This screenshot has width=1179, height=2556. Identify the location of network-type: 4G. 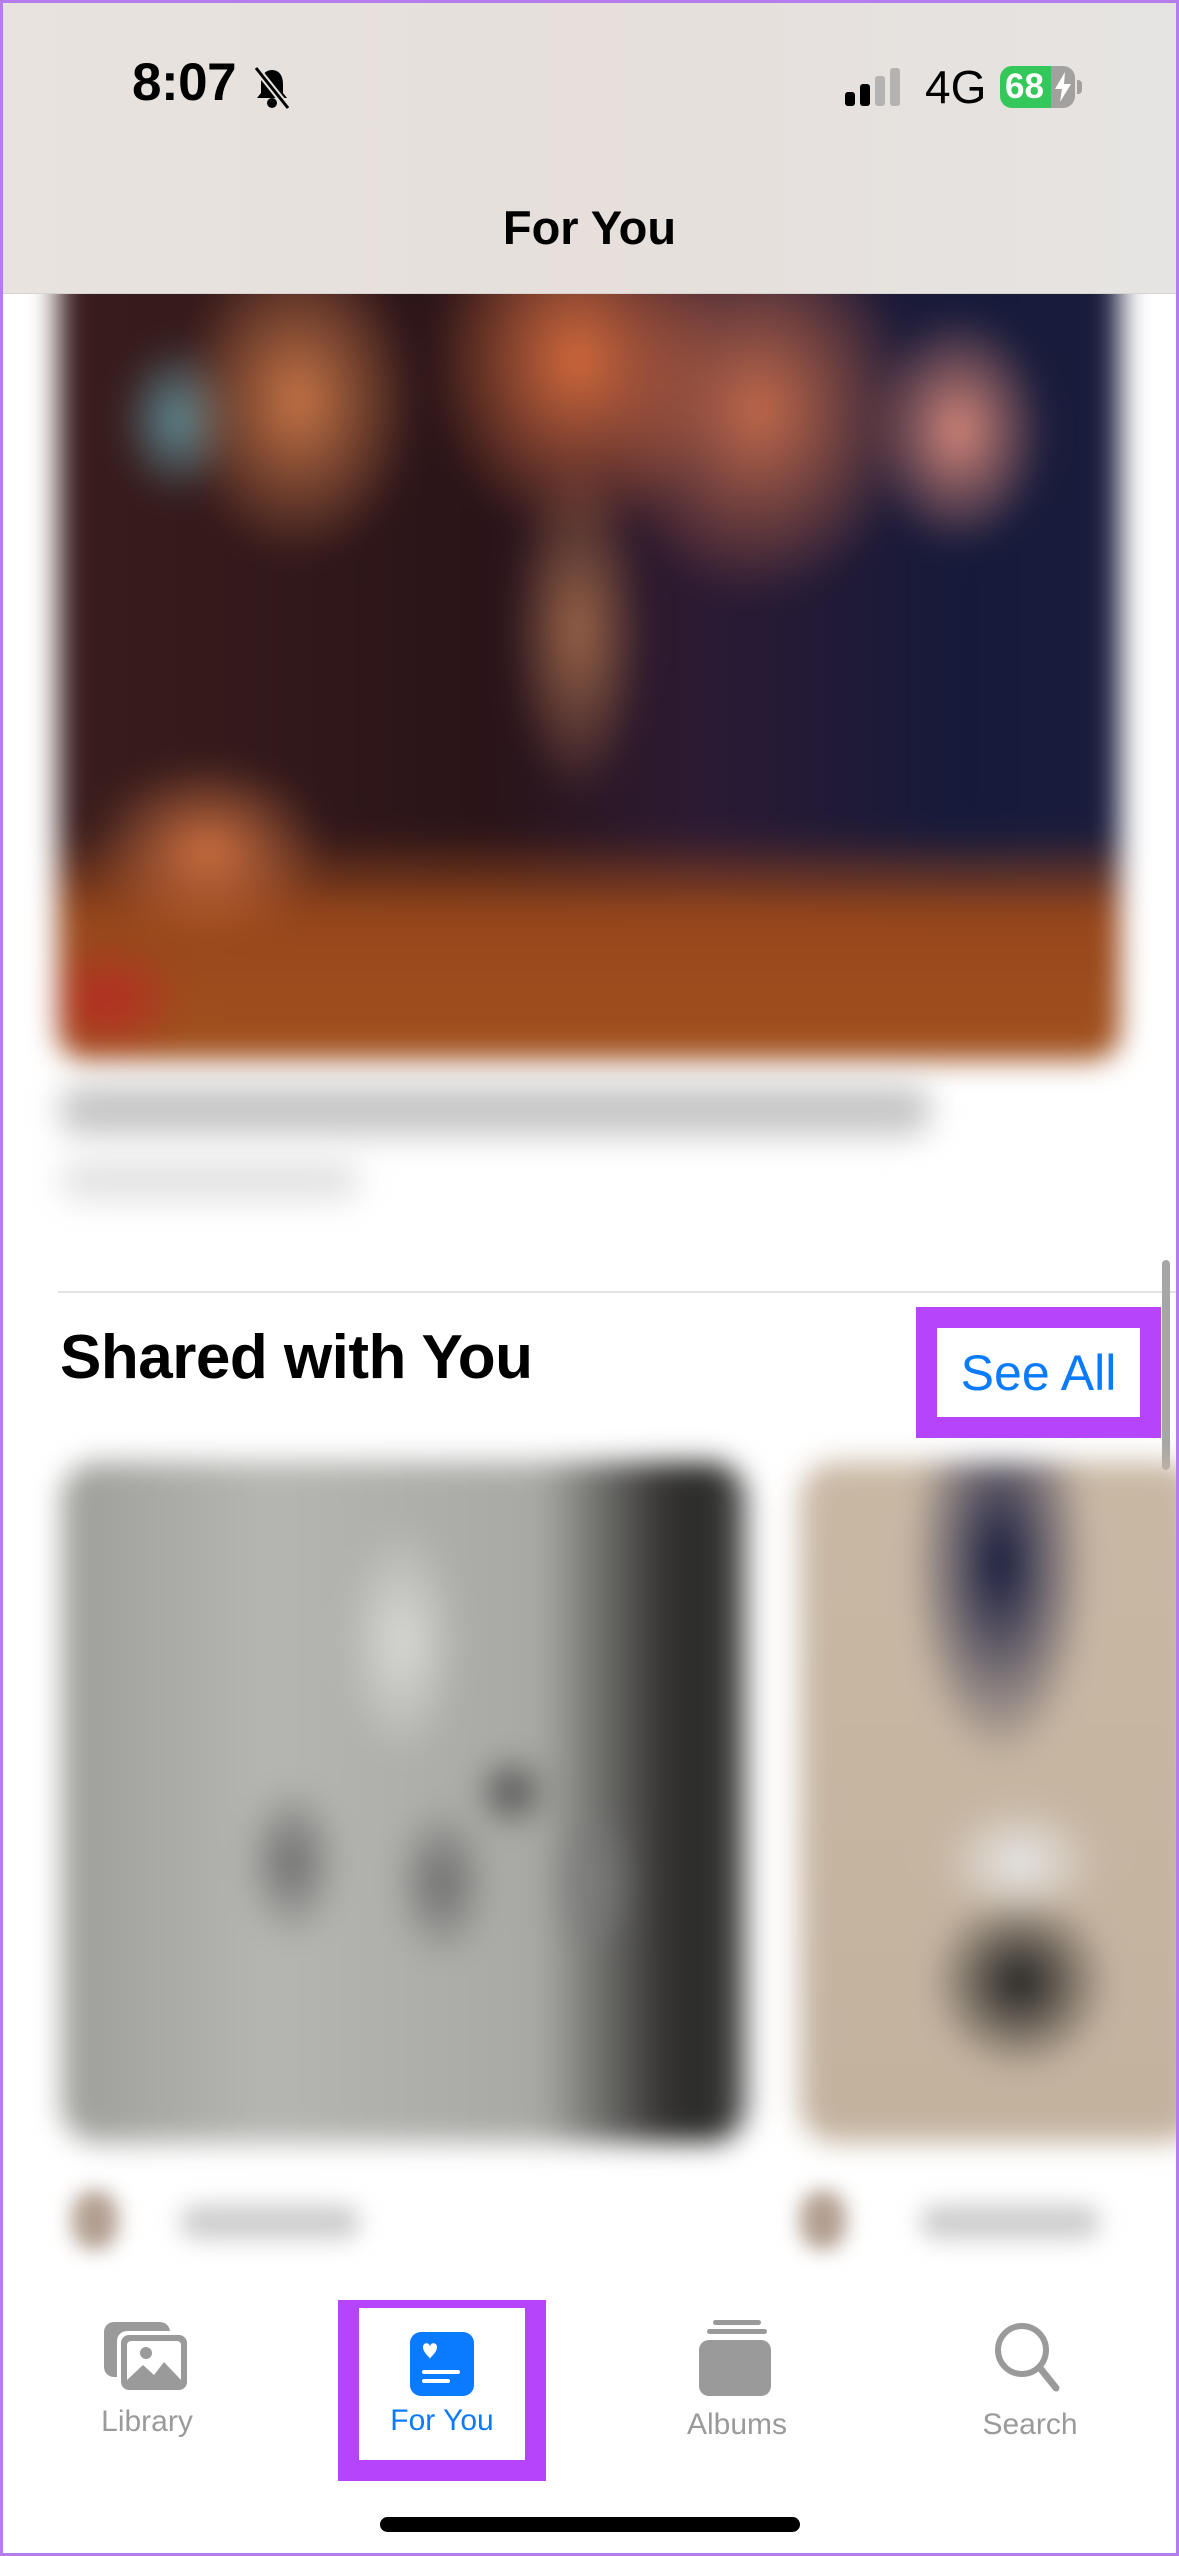
(956, 87).